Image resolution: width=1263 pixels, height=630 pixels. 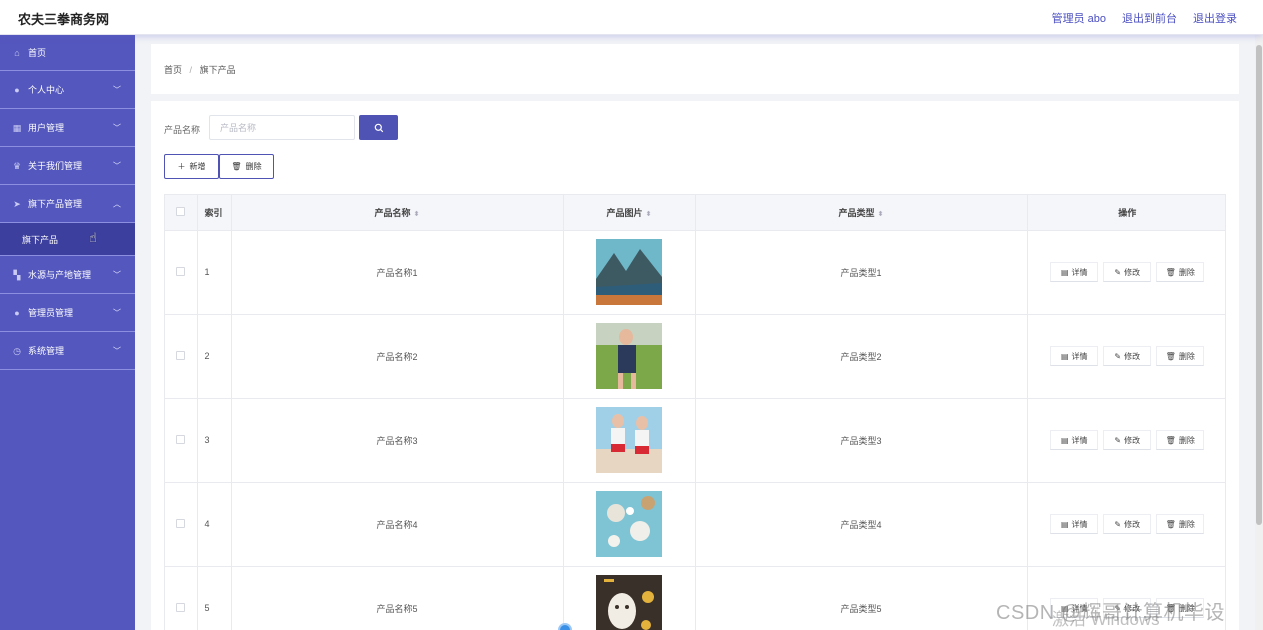 What do you see at coordinates (282, 127) in the screenshot?
I see `search-input` at bounding box center [282, 127].